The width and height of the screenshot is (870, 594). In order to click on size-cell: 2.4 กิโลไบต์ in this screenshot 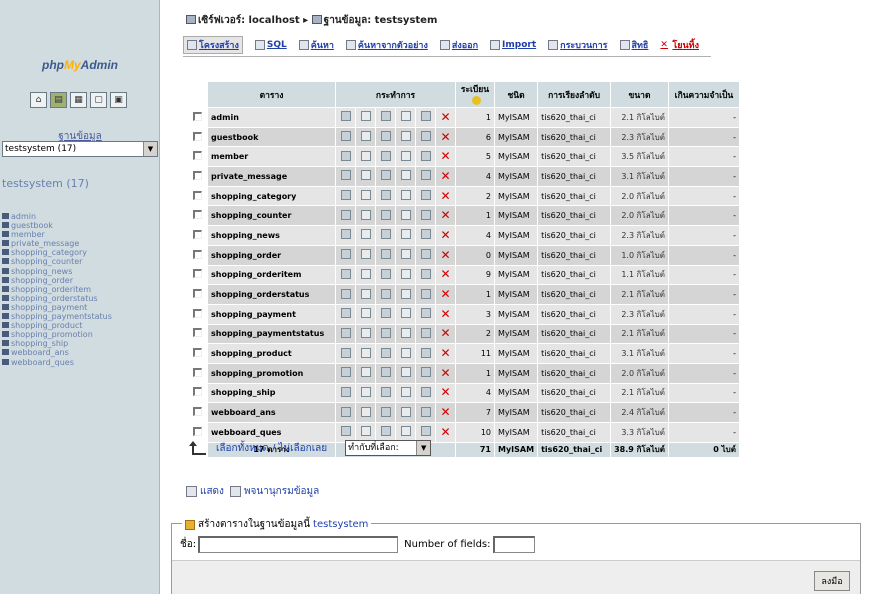, I will do `click(639, 412)`.